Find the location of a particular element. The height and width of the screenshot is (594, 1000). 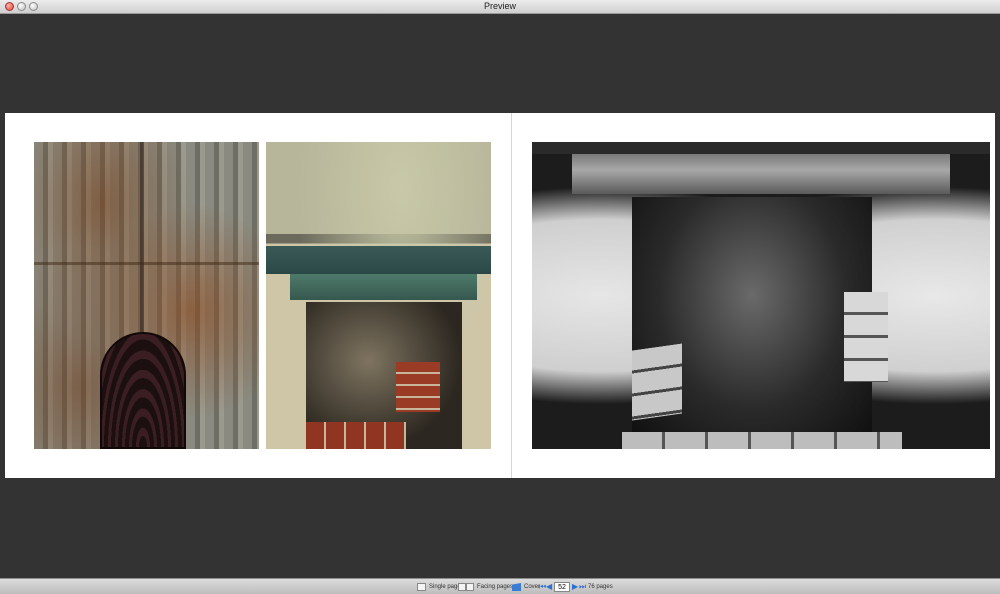

title-bar: Preview is located at coordinates (500, 7).